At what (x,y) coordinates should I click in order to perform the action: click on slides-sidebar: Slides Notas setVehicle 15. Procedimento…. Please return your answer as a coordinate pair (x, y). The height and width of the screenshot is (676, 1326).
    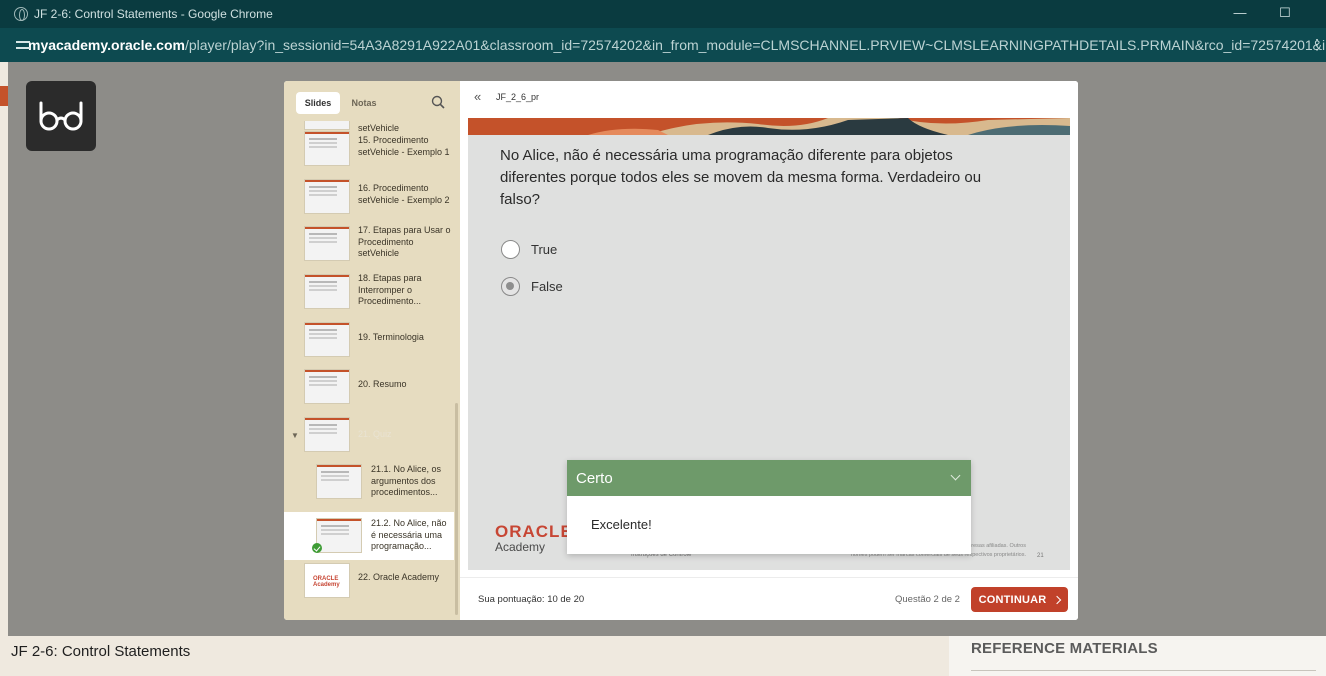
    Looking at the image, I should click on (372, 350).